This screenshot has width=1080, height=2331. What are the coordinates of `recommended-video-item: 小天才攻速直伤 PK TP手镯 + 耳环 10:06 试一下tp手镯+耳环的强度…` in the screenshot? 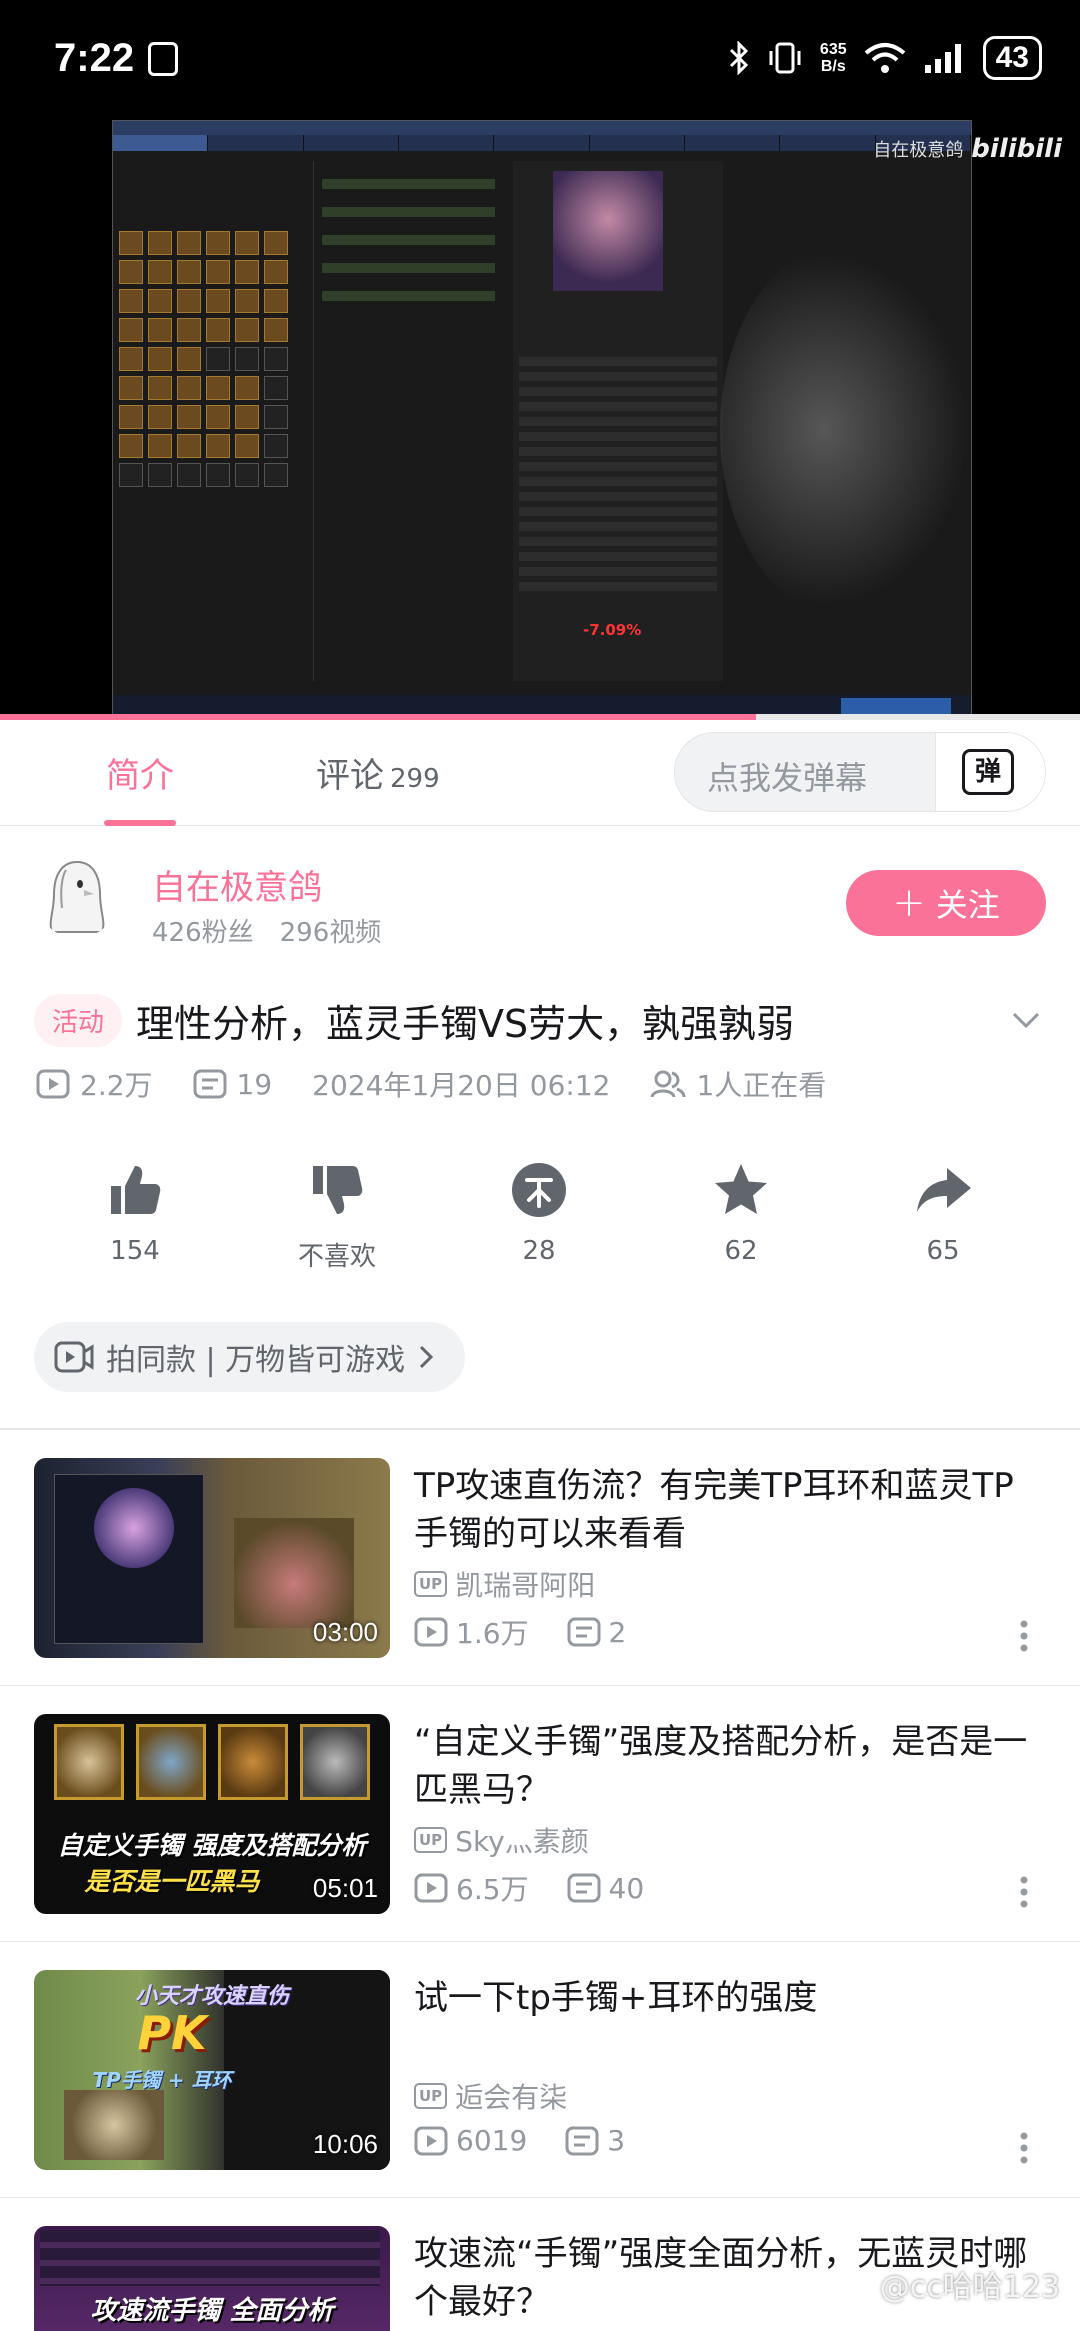 It's located at (540, 2070).